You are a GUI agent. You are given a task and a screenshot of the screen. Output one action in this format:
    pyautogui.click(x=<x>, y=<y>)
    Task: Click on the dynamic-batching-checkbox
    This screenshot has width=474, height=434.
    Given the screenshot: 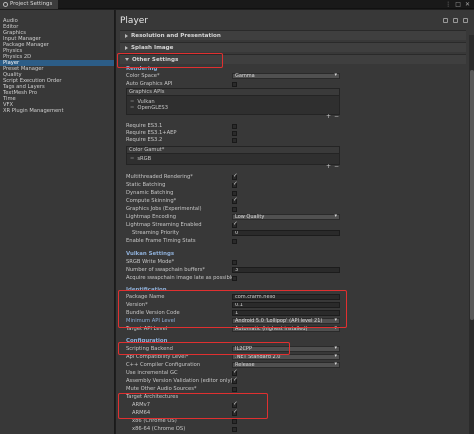 What is the action you would take?
    pyautogui.click(x=234, y=193)
    